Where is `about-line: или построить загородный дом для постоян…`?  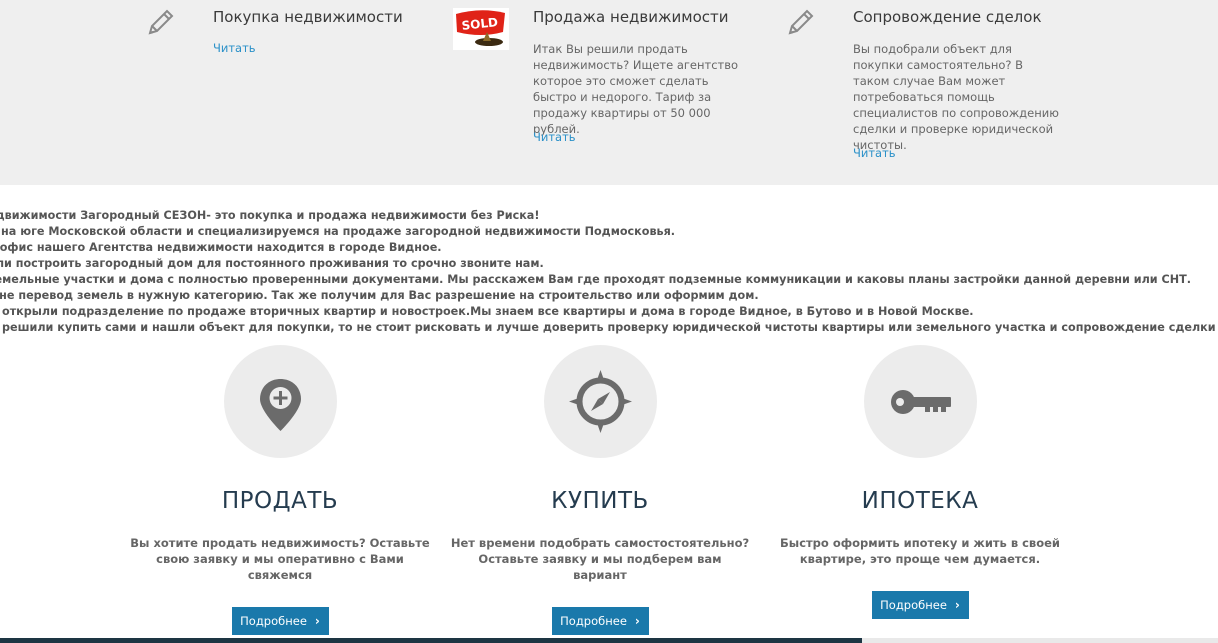
about-line: или построить загородный дом для постоян… is located at coordinates (272, 263).